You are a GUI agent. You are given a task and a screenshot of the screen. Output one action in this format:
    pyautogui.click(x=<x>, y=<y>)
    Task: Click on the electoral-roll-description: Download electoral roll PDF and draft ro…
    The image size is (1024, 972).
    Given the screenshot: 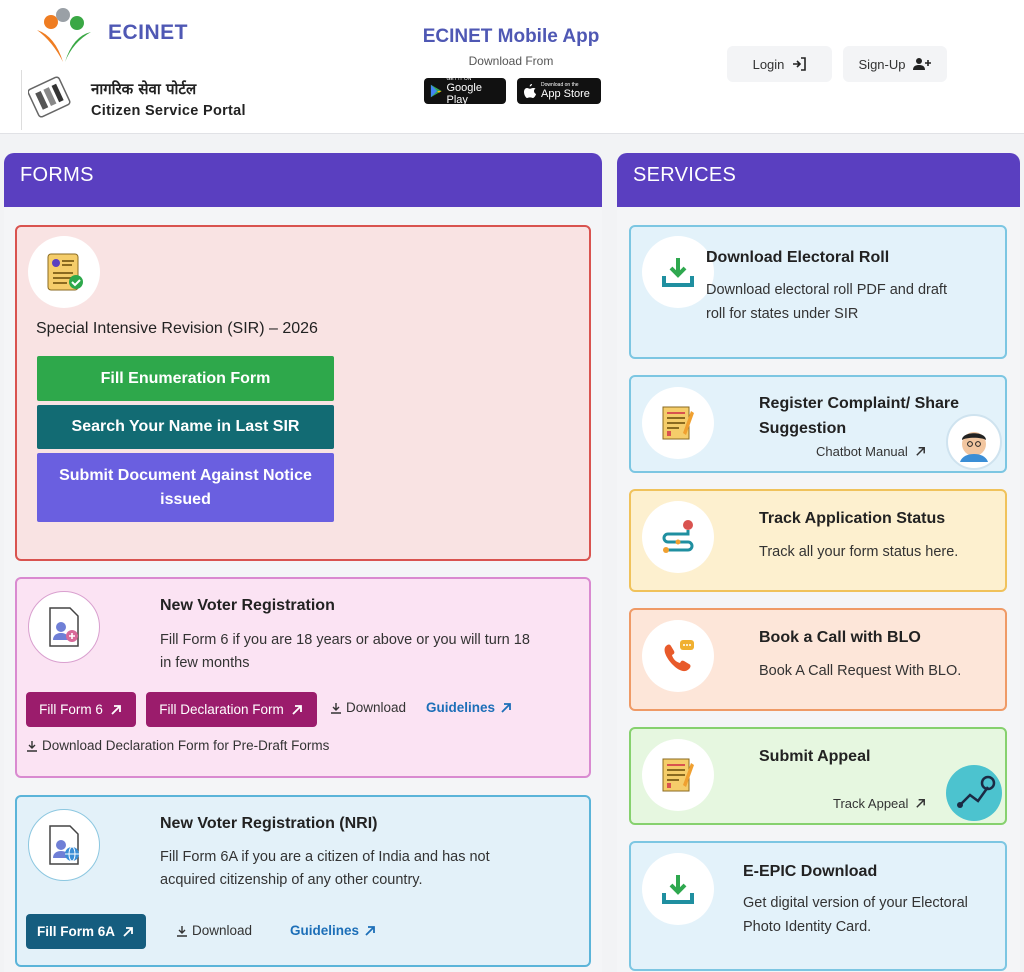 What is the action you would take?
    pyautogui.click(x=826, y=302)
    